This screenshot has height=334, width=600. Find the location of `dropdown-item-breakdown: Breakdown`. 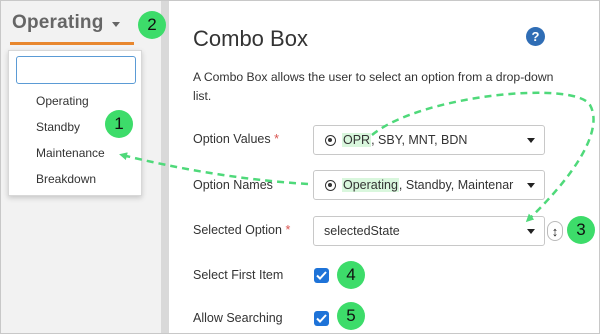

dropdown-item-breakdown: Breakdown is located at coordinates (66, 179).